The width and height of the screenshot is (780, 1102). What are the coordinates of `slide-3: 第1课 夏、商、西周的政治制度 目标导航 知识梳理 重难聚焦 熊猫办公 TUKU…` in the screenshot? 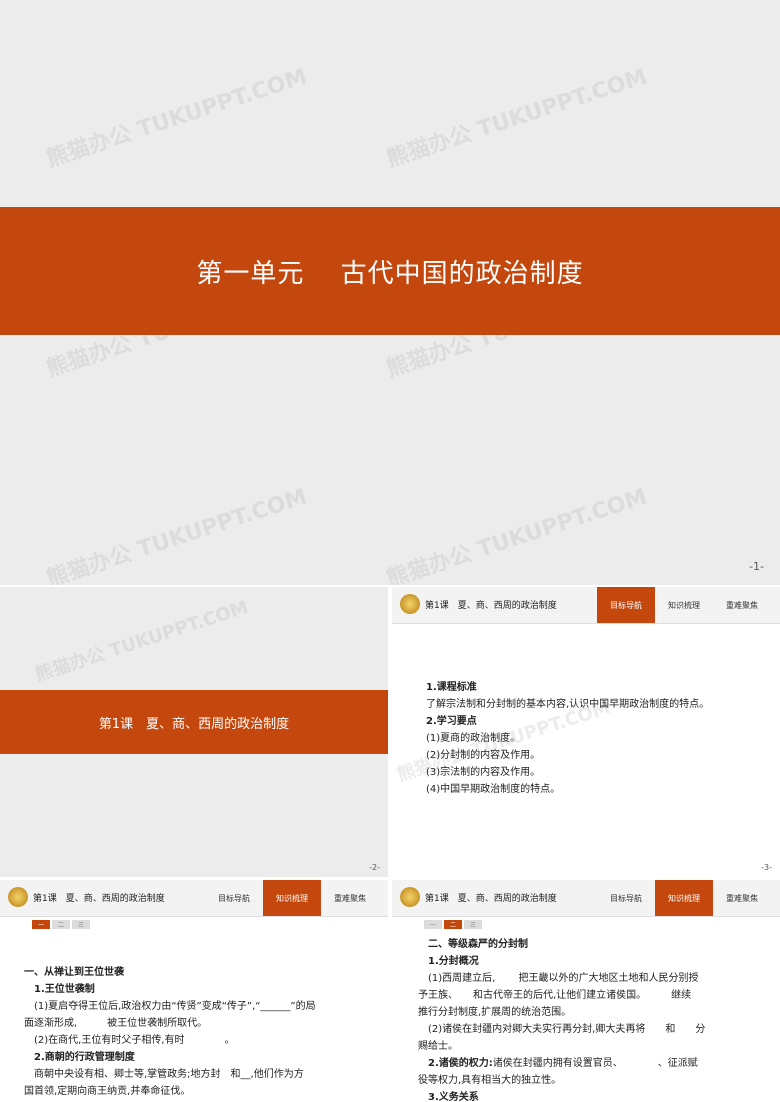 It's located at (586, 732).